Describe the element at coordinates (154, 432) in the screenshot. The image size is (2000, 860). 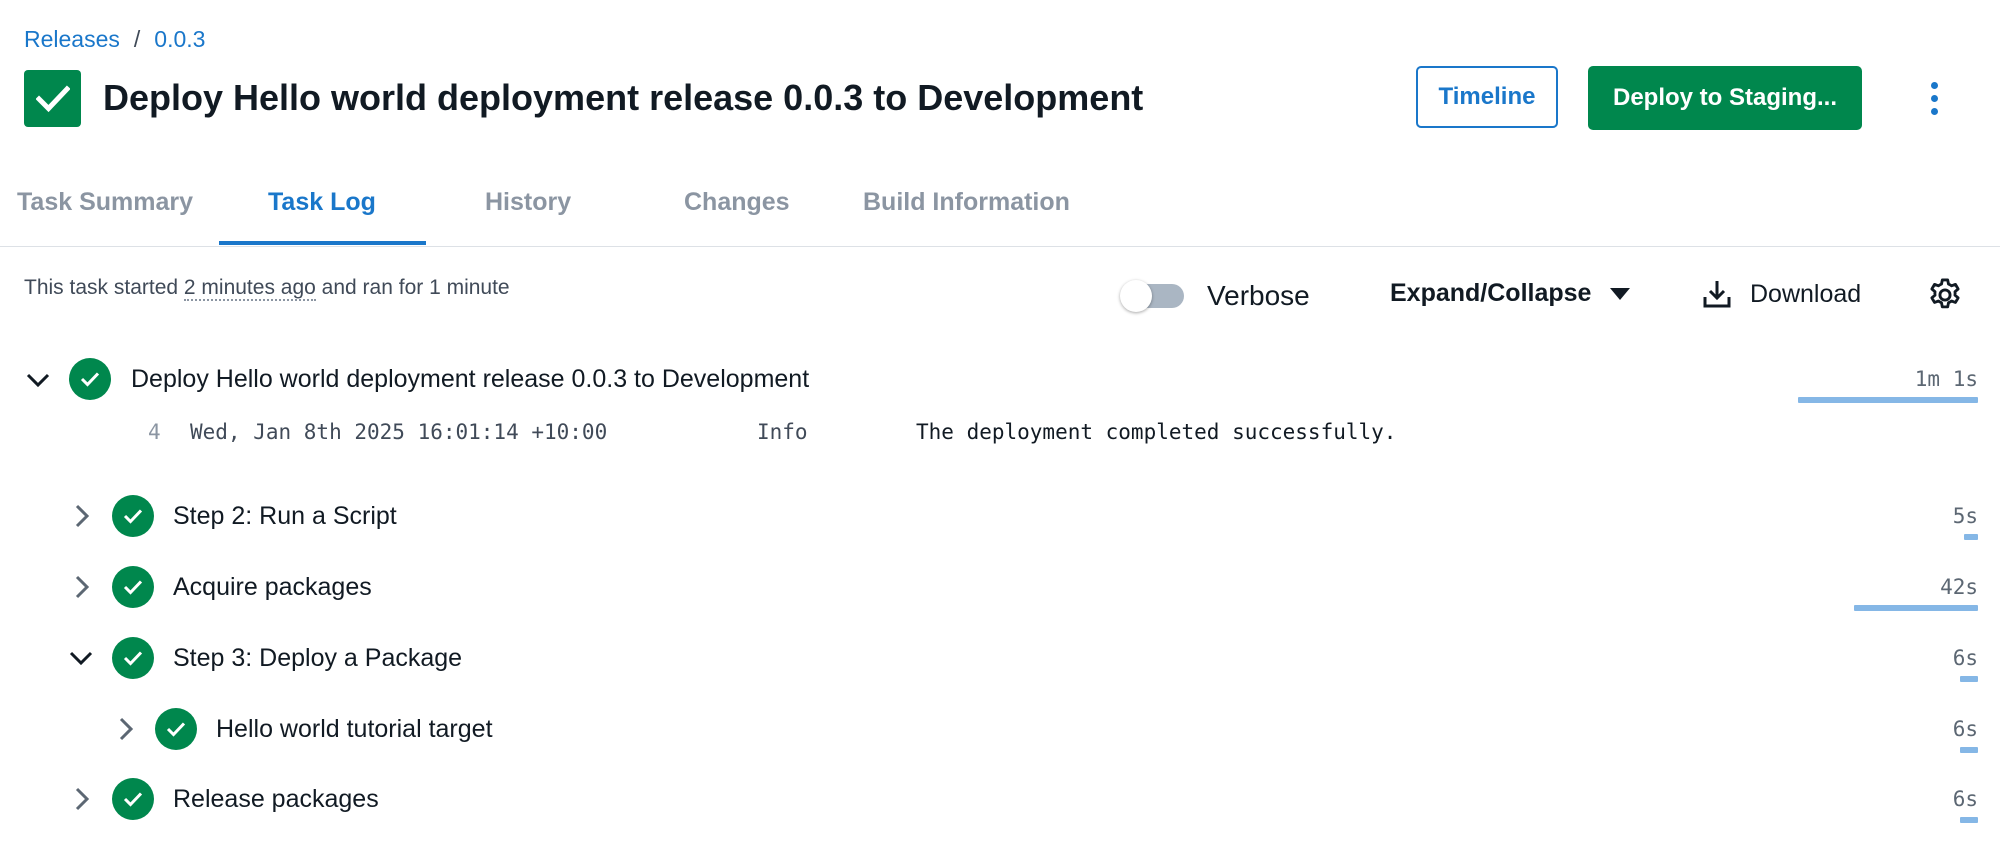
I see `log-line-number: 4` at that location.